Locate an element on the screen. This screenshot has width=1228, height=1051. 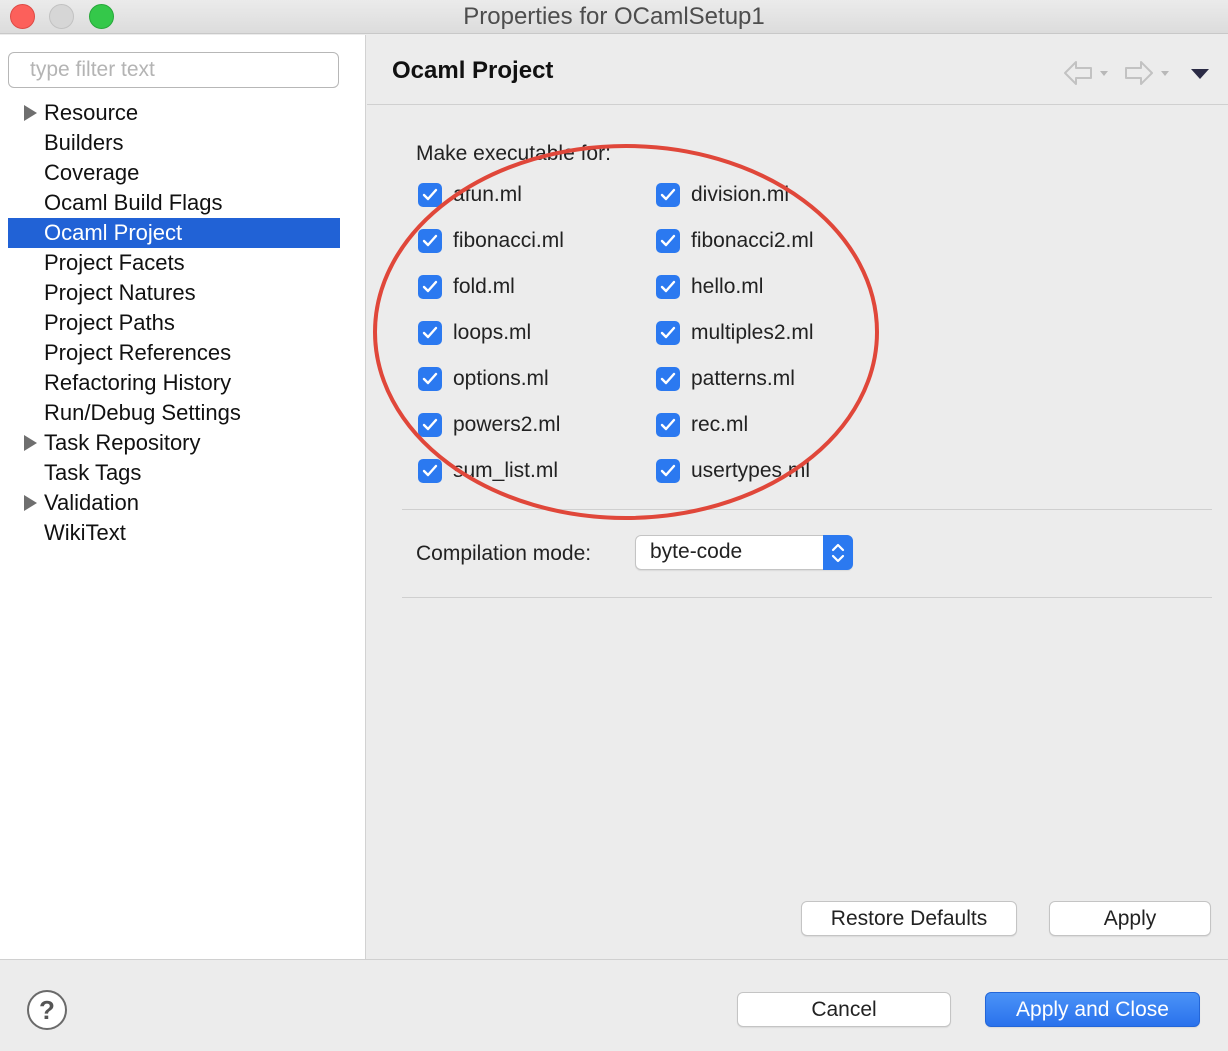
file-checkbox-label: patterns.ml is located at coordinates (743, 378).